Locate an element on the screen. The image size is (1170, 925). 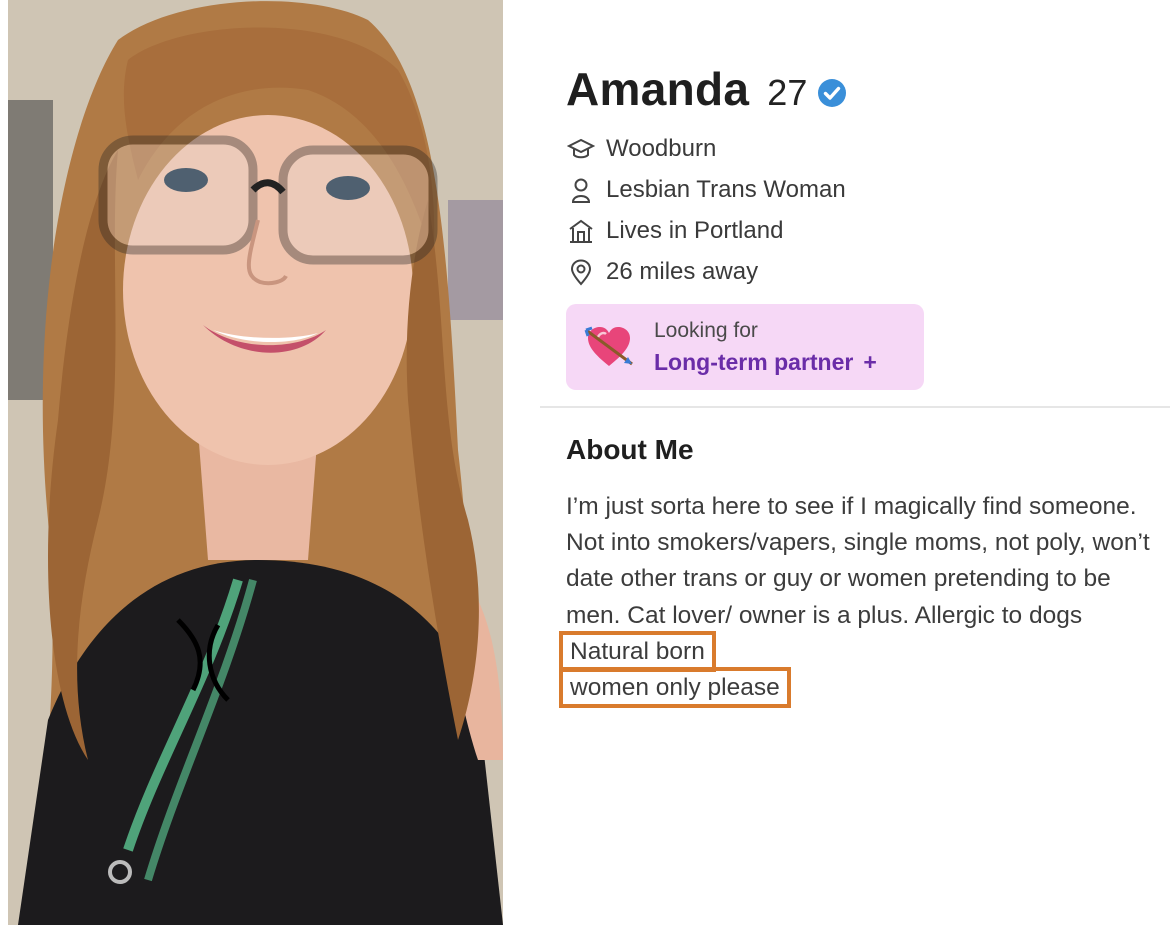
looking-for-text: Looking for Long-term partner + is located at coordinates (765, 347).